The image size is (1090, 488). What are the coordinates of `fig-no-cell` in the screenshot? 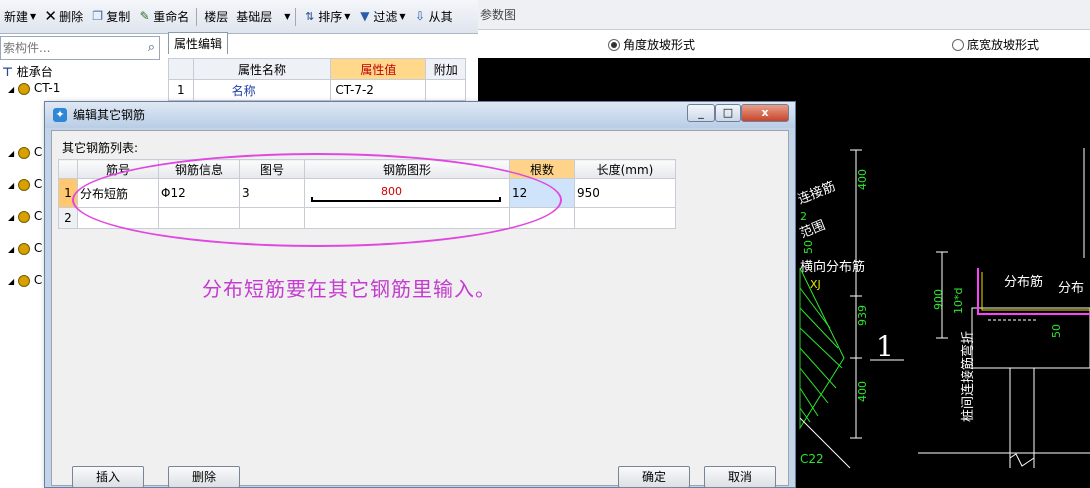 It's located at (272, 218).